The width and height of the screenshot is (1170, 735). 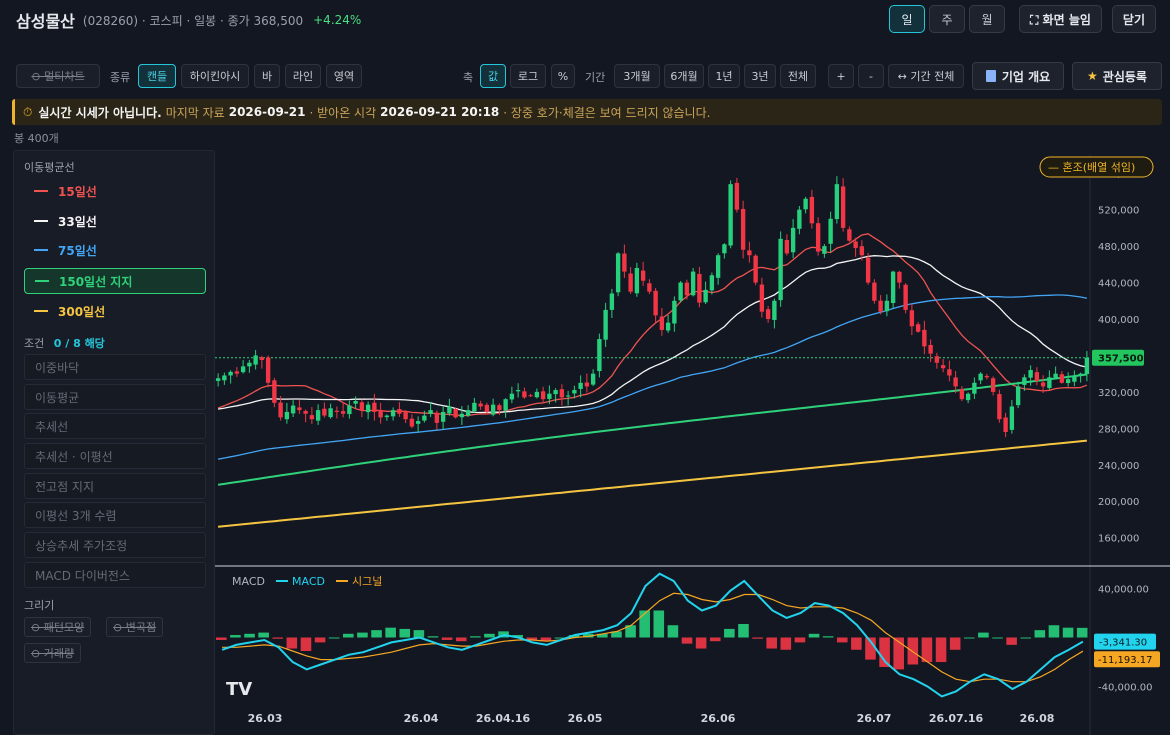 What do you see at coordinates (1121, 359) in the screenshot?
I see `last-price-label: 357,500` at bounding box center [1121, 359].